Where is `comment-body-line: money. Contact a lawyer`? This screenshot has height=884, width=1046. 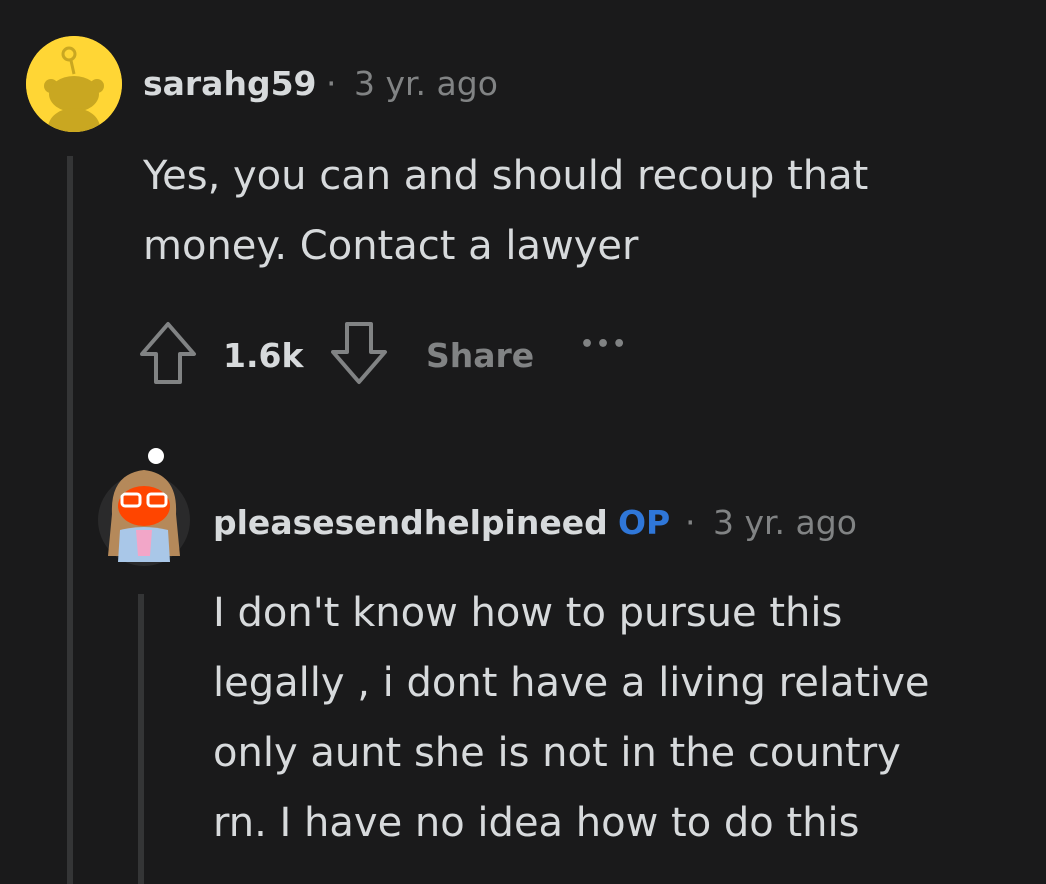 comment-body-line: money. Contact a lawyer is located at coordinates (391, 246).